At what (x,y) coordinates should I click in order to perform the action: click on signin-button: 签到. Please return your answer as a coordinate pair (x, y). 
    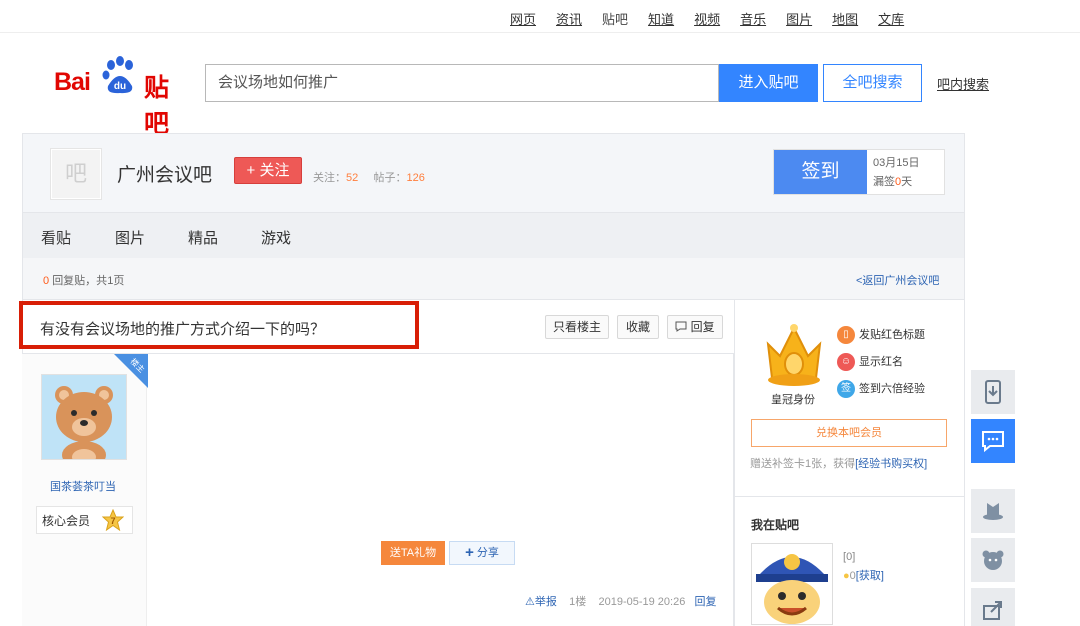
    Looking at the image, I should click on (820, 172).